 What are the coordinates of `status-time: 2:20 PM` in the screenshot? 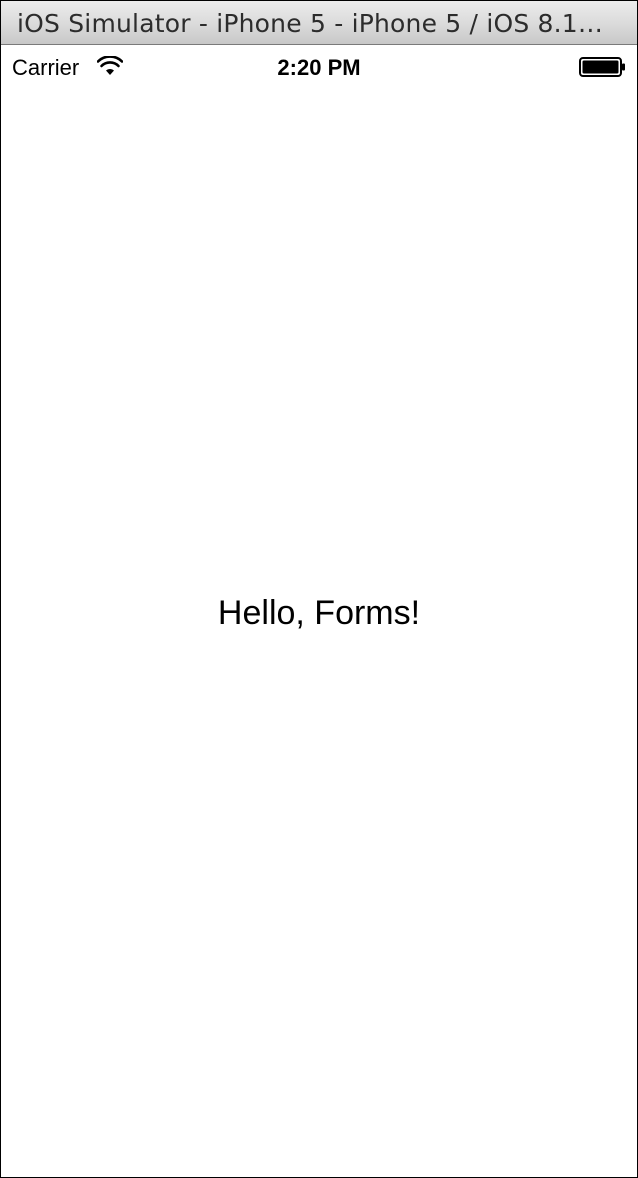 It's located at (319, 67).